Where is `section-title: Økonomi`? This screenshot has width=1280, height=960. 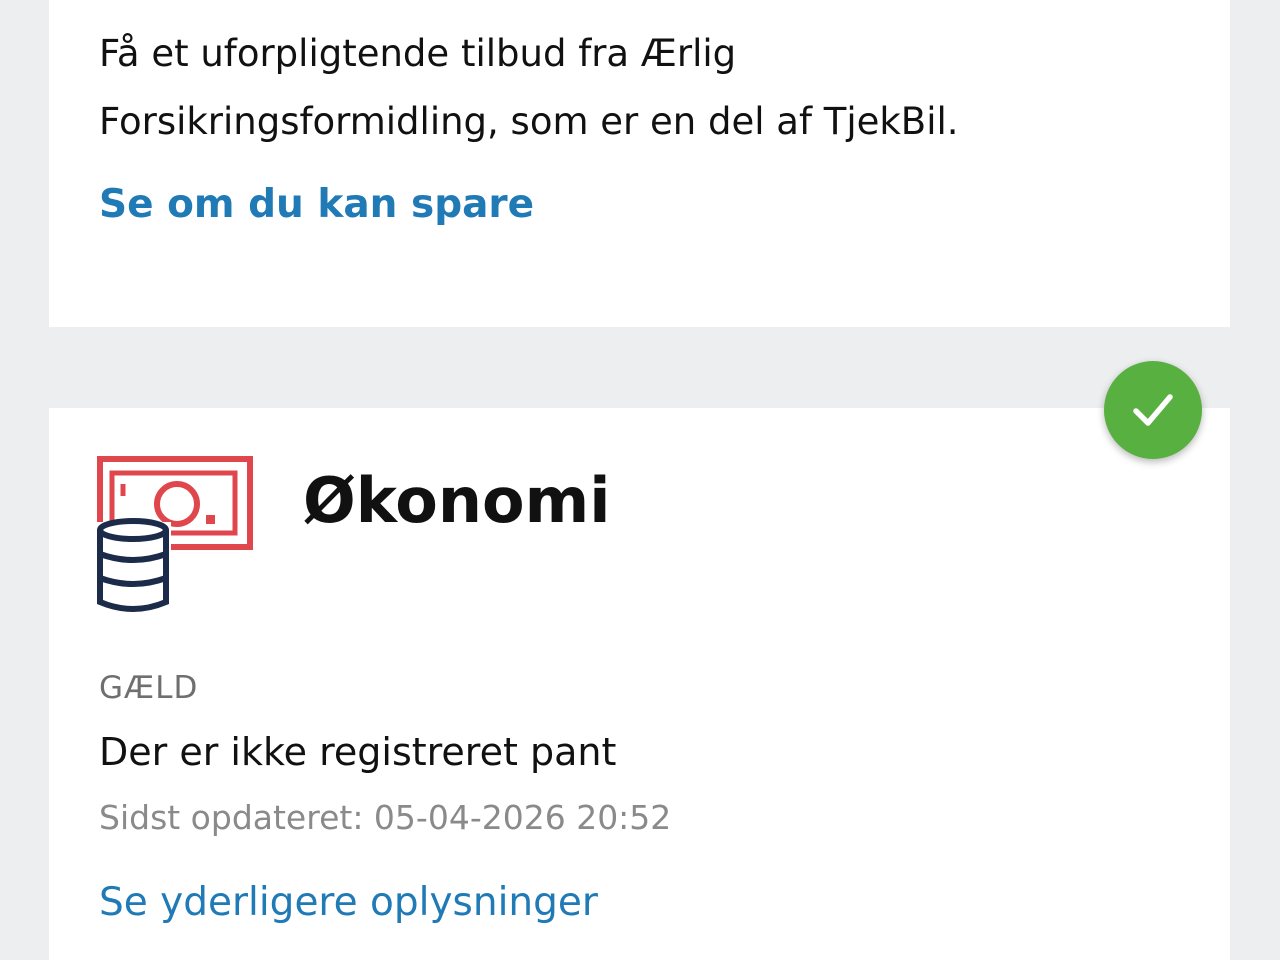
section-title: Økonomi is located at coordinates (457, 500).